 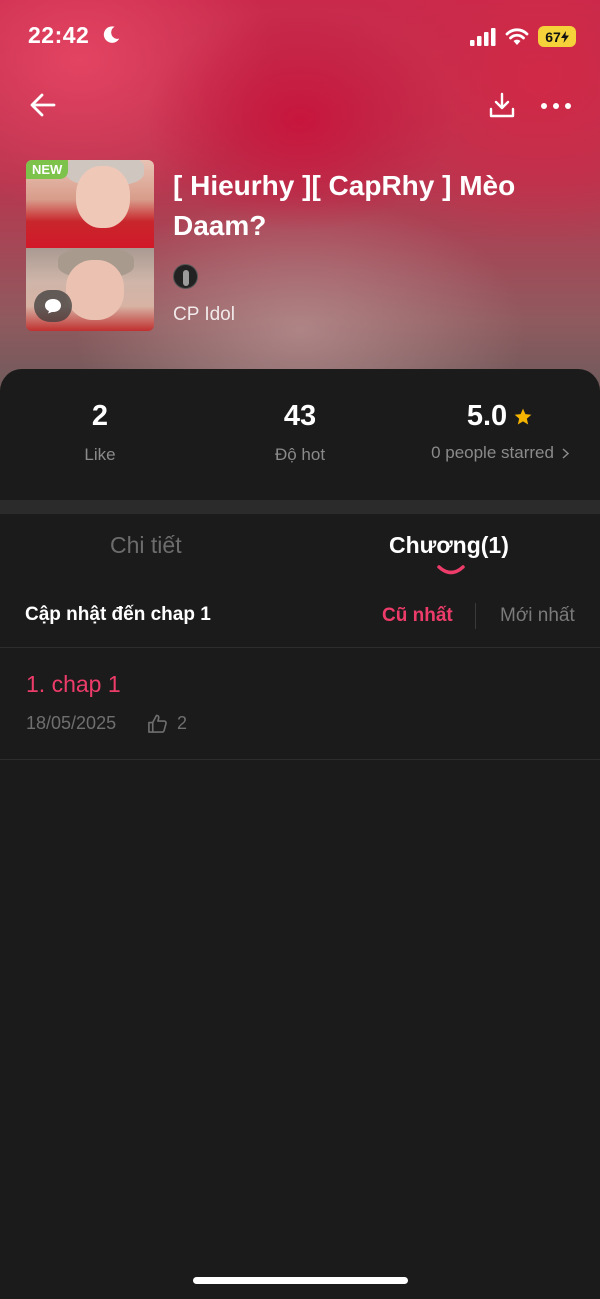 What do you see at coordinates (90, 245) in the screenshot?
I see `story-cover: NEW` at bounding box center [90, 245].